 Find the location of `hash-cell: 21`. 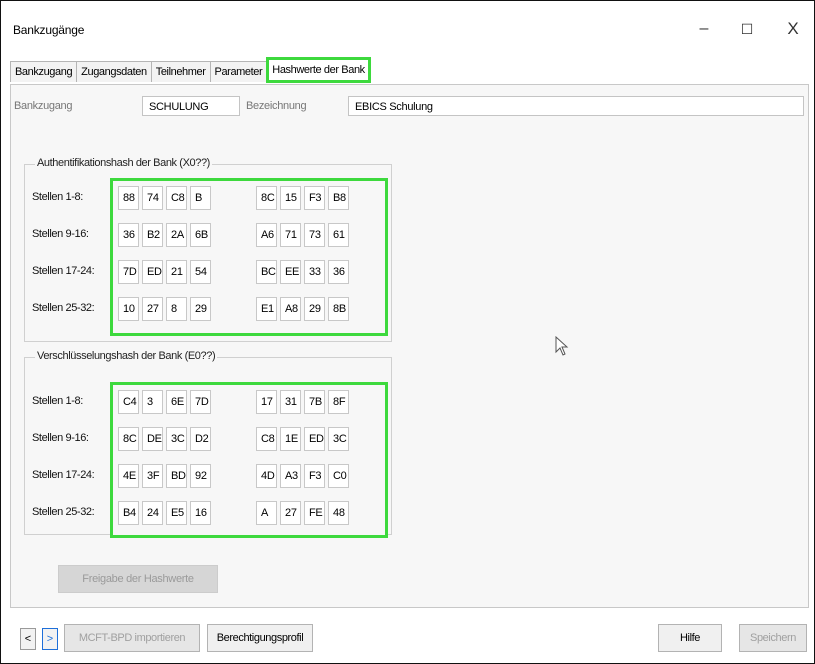

hash-cell: 21 is located at coordinates (176, 272).